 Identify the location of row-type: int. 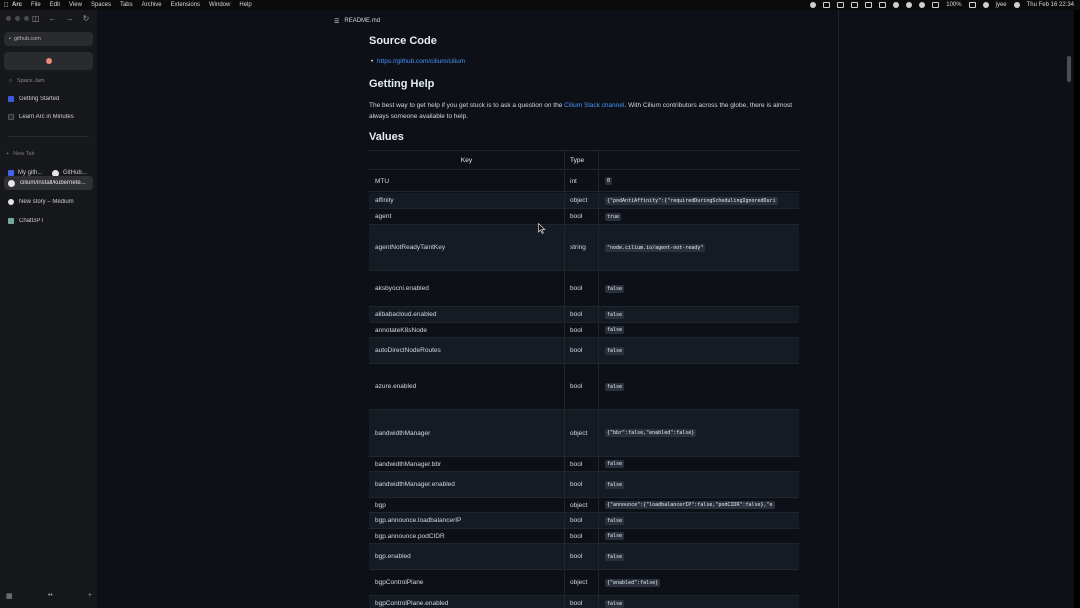
(582, 181).